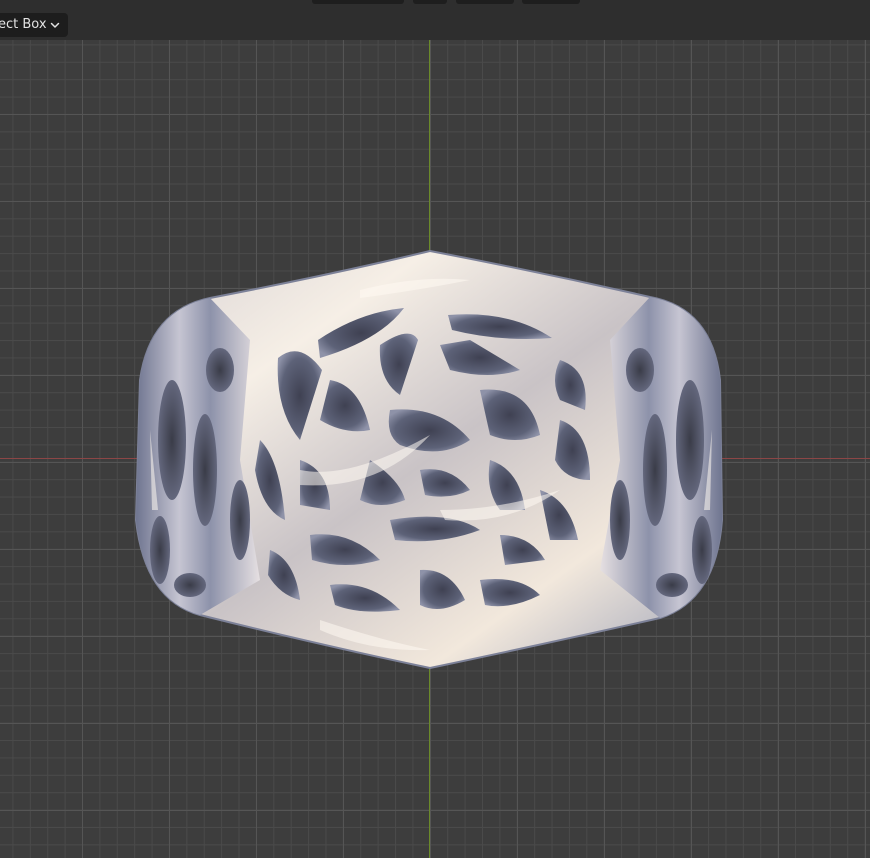 This screenshot has width=870, height=858. What do you see at coordinates (54, 25) in the screenshot?
I see `chevron-down-icon` at bounding box center [54, 25].